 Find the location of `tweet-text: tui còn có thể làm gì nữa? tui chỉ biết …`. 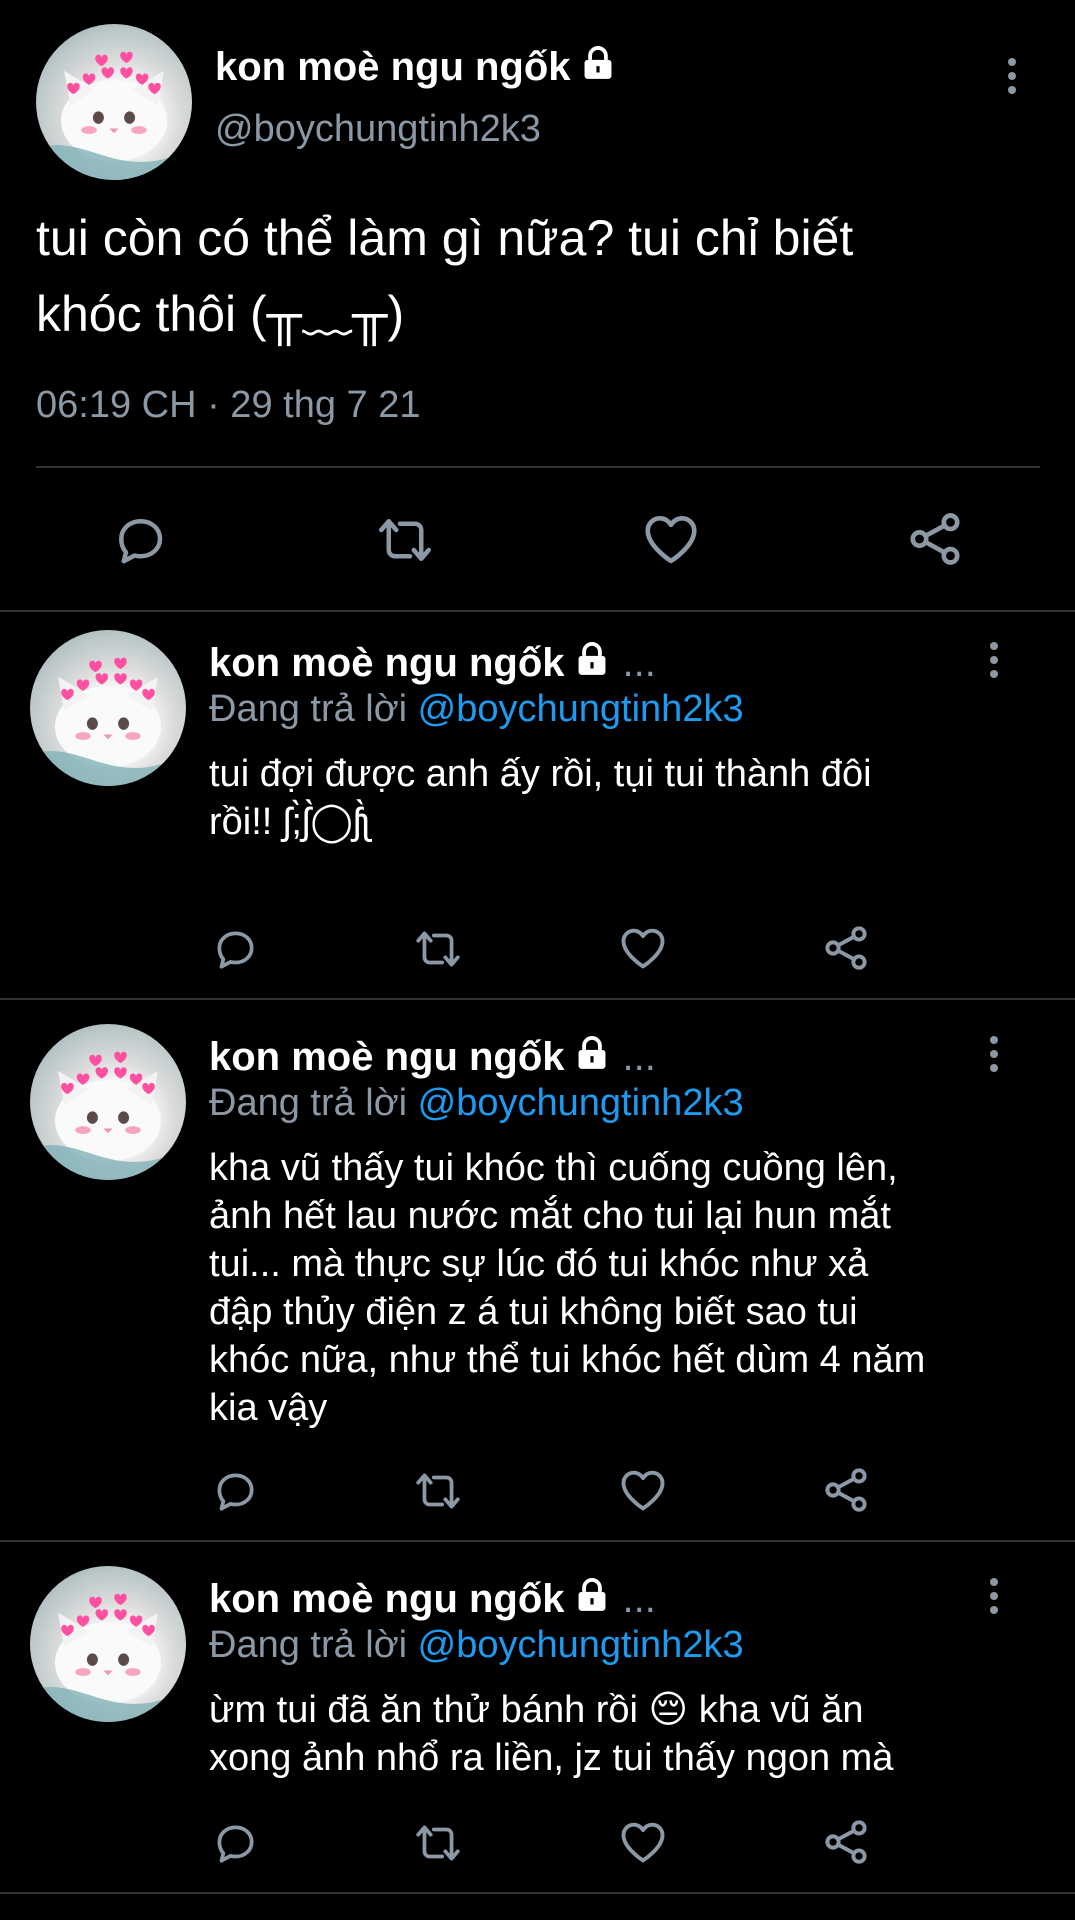

tweet-text: tui còn có thể làm gì nữa? tui chỉ biết … is located at coordinates (445, 276).